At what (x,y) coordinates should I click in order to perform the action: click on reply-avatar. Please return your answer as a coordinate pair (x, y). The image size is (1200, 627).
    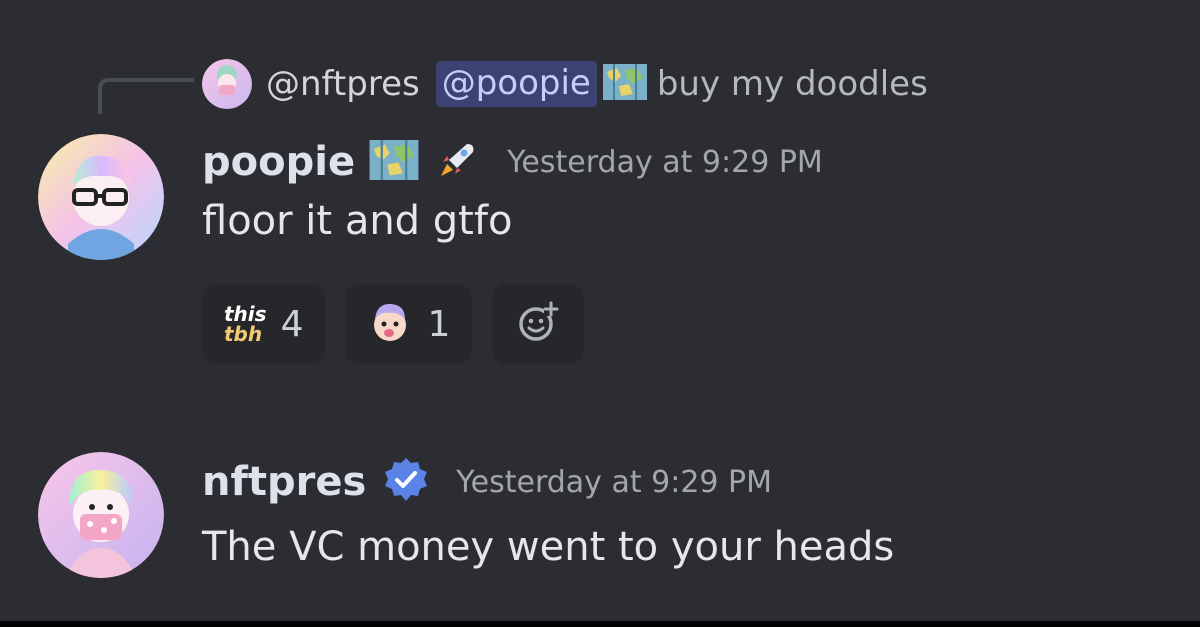
    Looking at the image, I should click on (227, 84).